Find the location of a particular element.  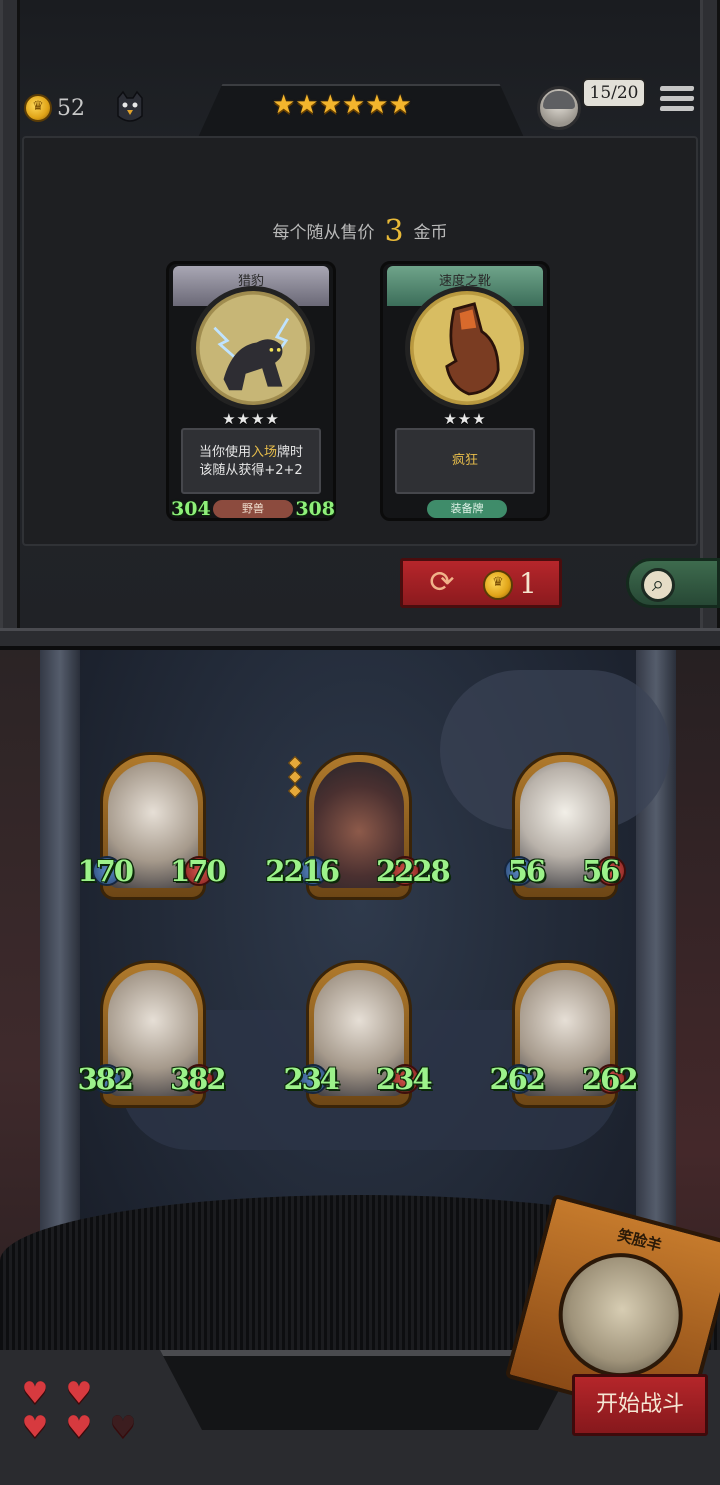

sell-text-suffix: 金币 is located at coordinates (430, 233).